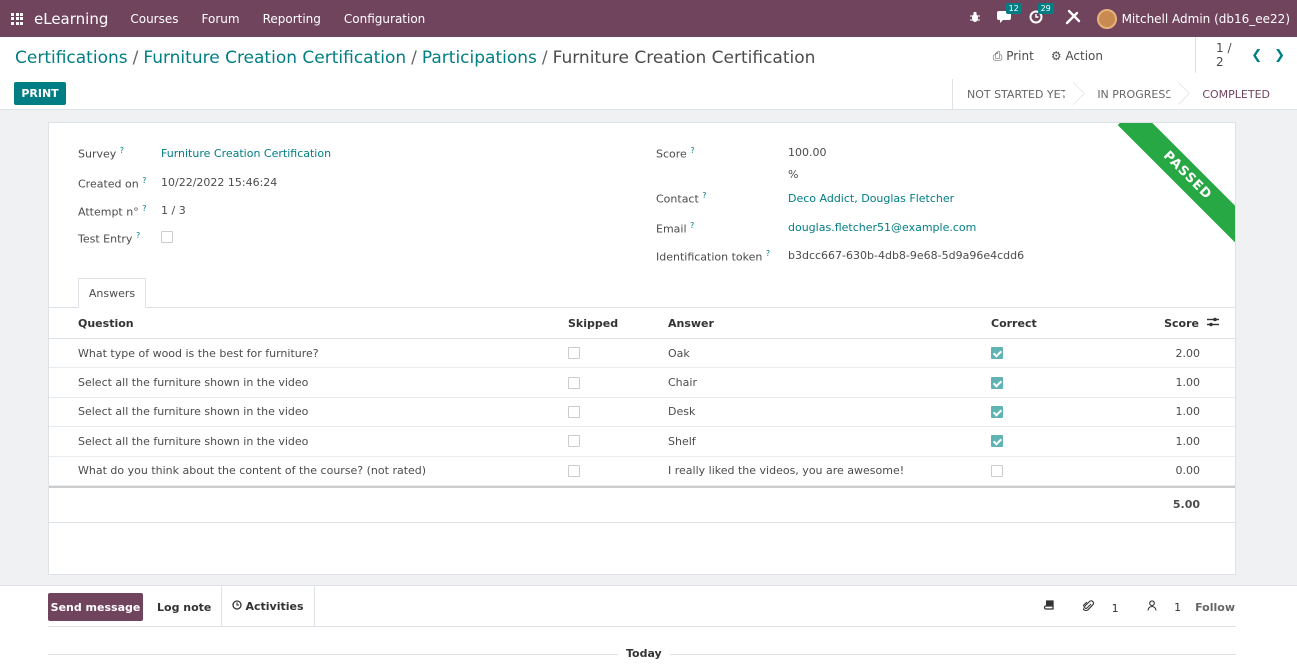  What do you see at coordinates (1131, 94) in the screenshot?
I see `stage-in-progress: IN PROGRESS` at bounding box center [1131, 94].